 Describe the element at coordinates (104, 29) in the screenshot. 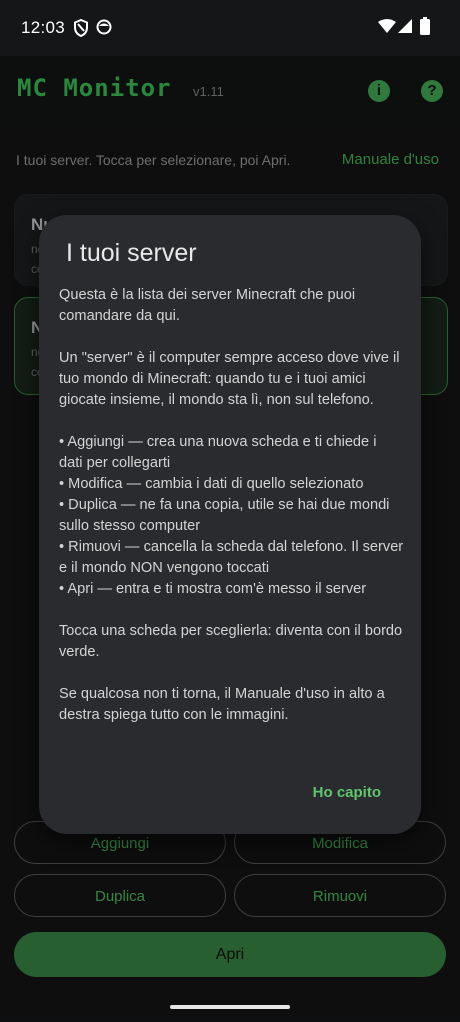

I see `app-notification-icon` at that location.